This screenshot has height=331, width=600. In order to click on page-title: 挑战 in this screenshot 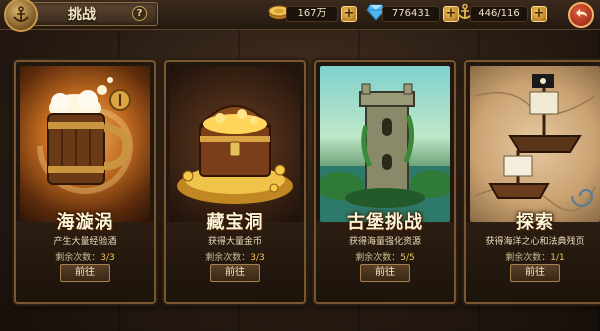, I will do `click(82, 15)`.